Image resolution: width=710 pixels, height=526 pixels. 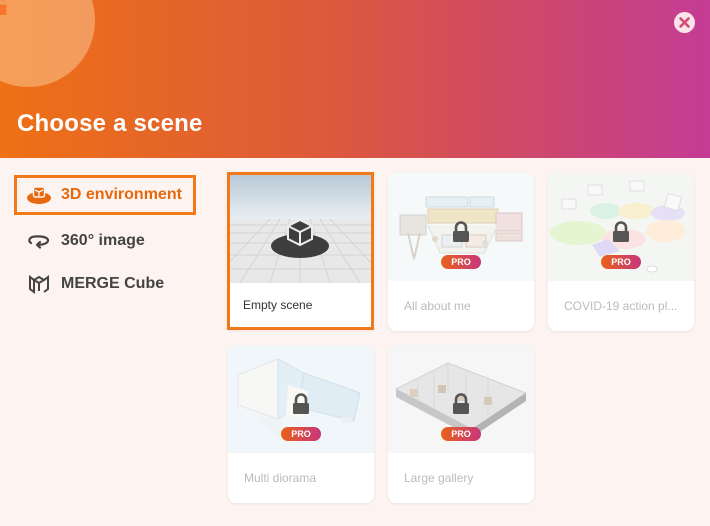 I want to click on page-title: Choose a scene, so click(x=110, y=123).